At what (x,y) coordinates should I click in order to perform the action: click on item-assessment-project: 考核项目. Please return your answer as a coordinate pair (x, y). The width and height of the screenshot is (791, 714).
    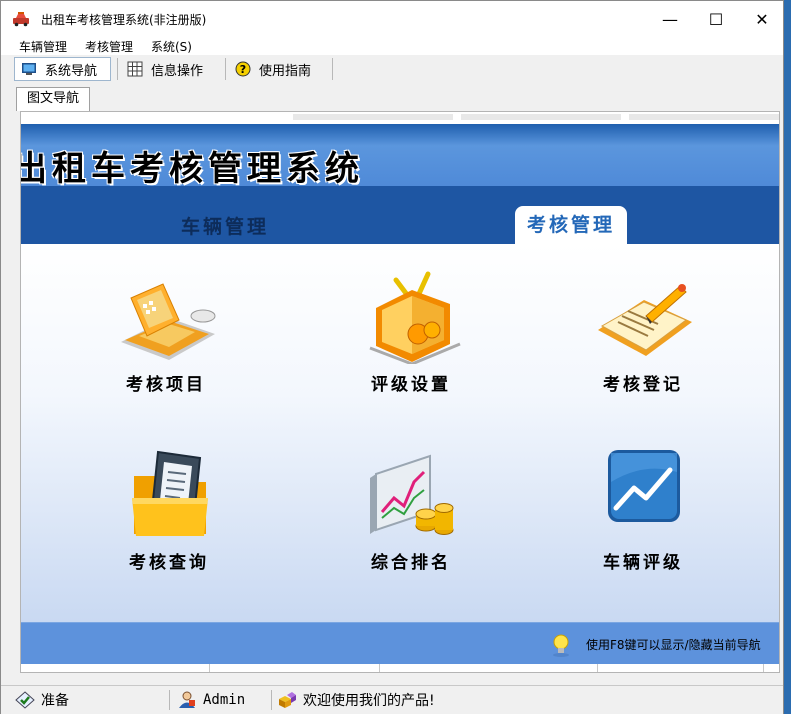
    Looking at the image, I should click on (166, 329).